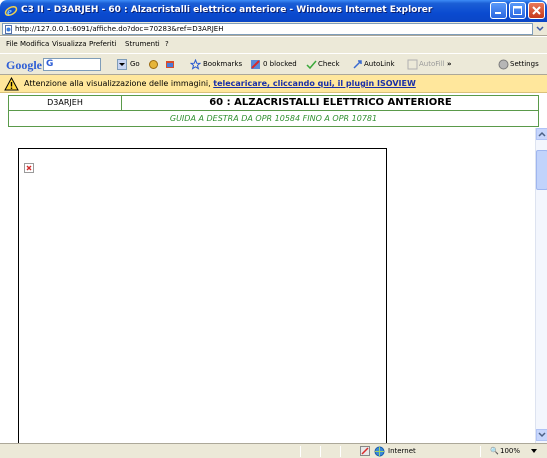  I want to click on page-icon, so click(8, 29).